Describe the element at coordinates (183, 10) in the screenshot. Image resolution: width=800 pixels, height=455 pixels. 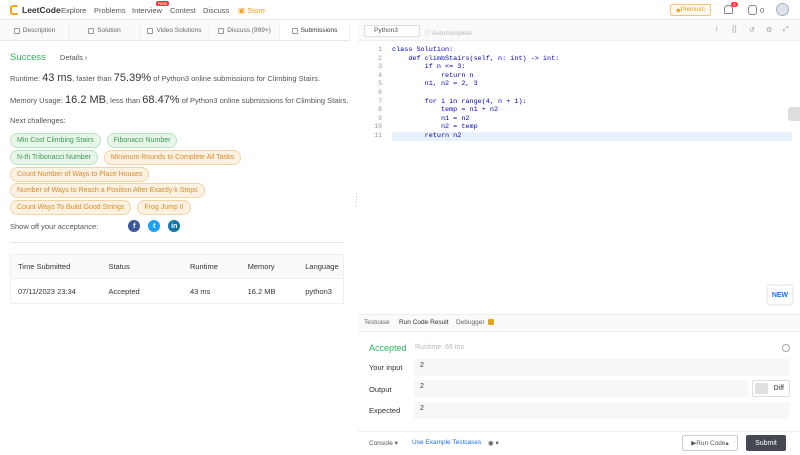
I see `nav-contest: Contest` at that location.